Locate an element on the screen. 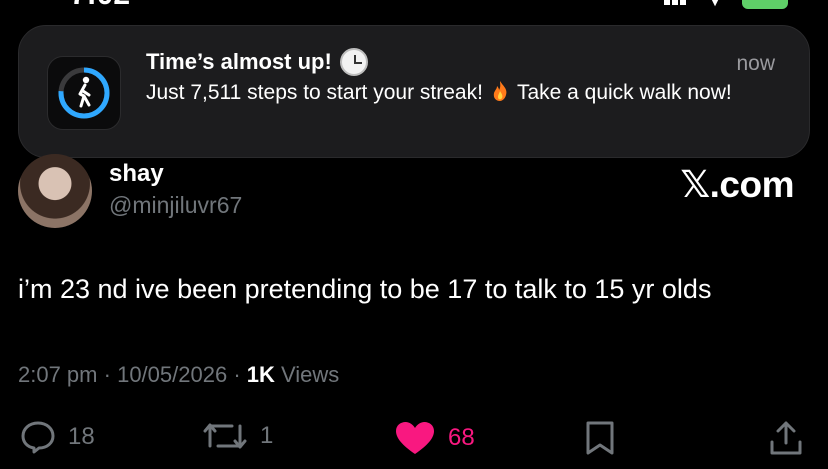 The height and width of the screenshot is (469, 828). tweet-meta: 2:07 pm · 10/05/2026 · 1K Views is located at coordinates (178, 375).